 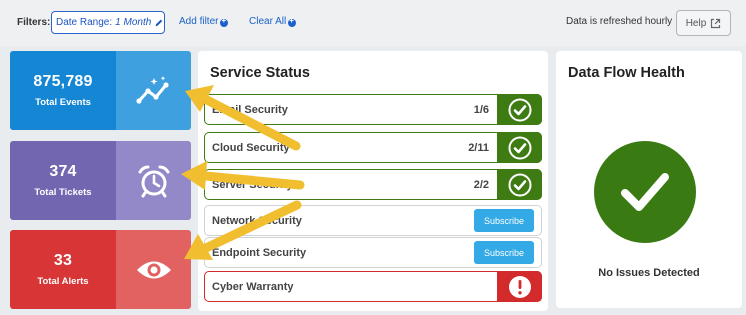 I want to click on service-count: 2/11, so click(x=478, y=148).